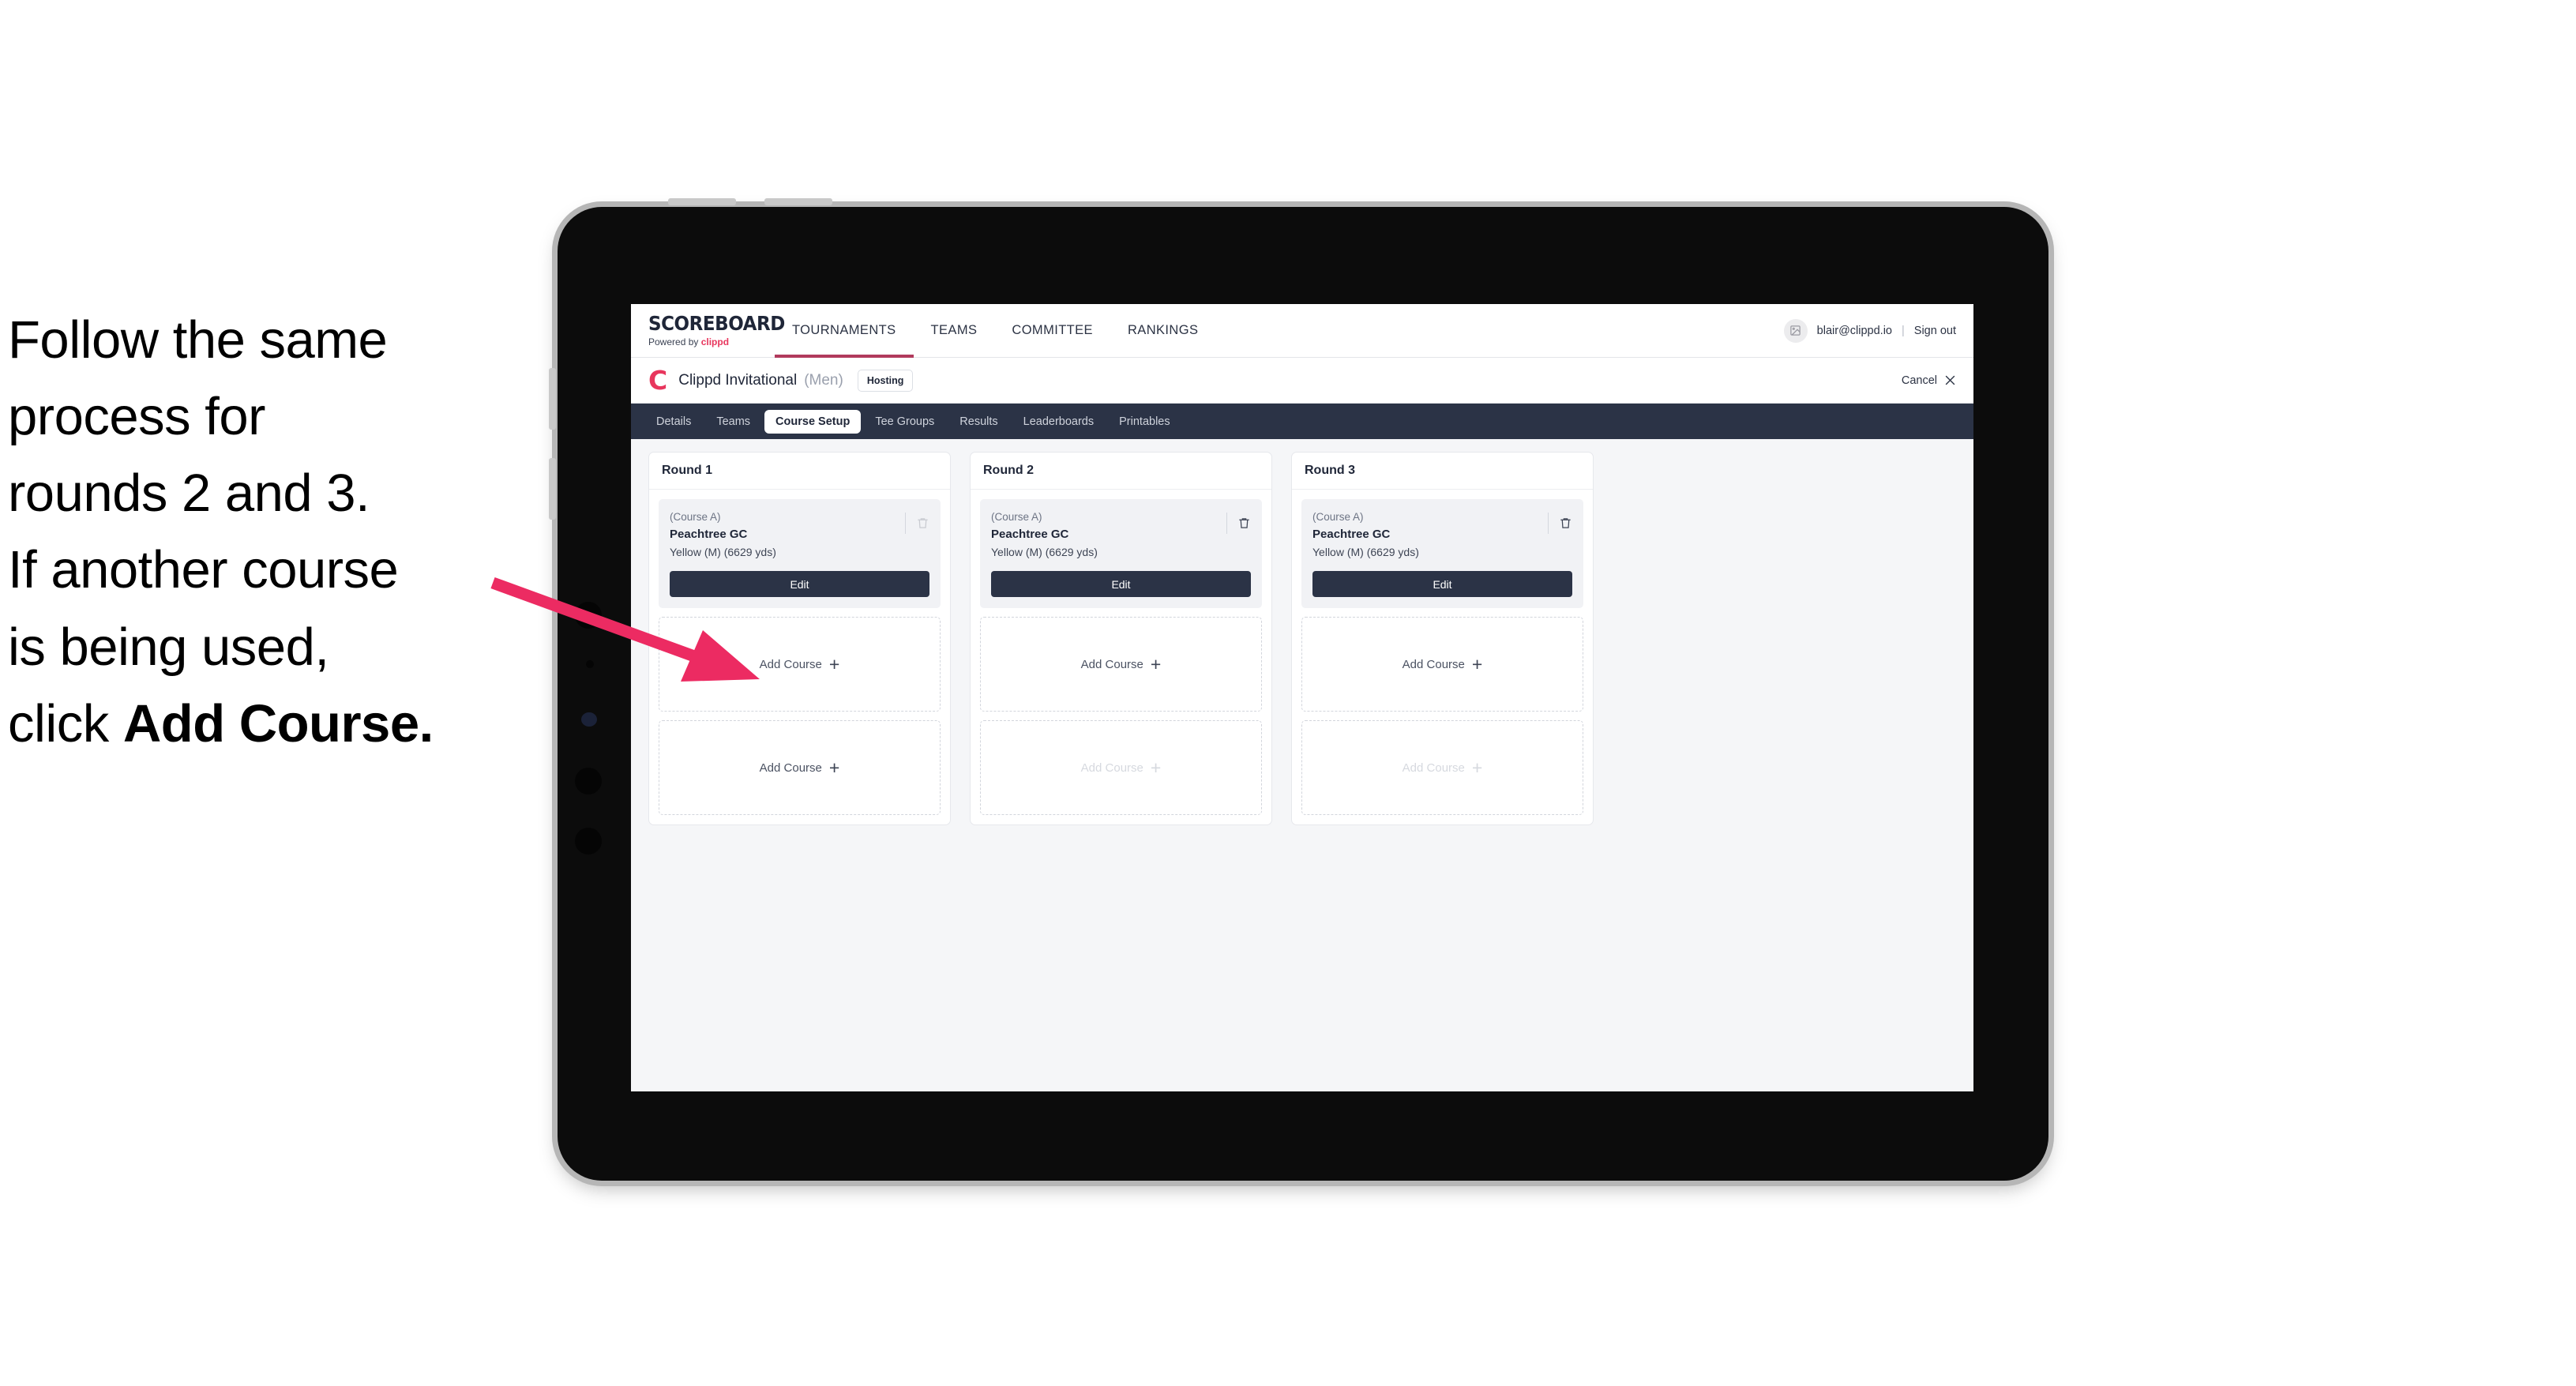  What do you see at coordinates (658, 380) in the screenshot?
I see `clippd-c-icon: C` at bounding box center [658, 380].